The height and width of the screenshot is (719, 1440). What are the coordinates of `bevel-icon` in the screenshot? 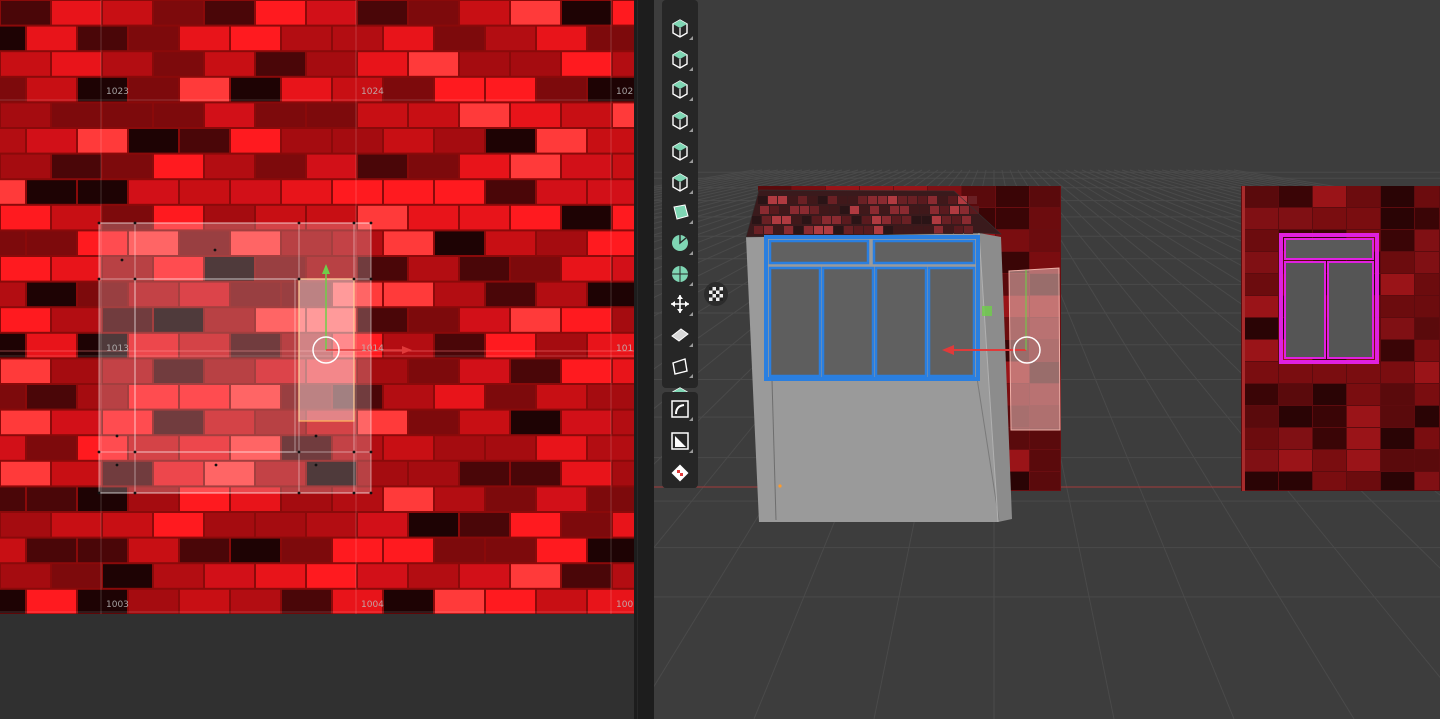 It's located at (680, 120).